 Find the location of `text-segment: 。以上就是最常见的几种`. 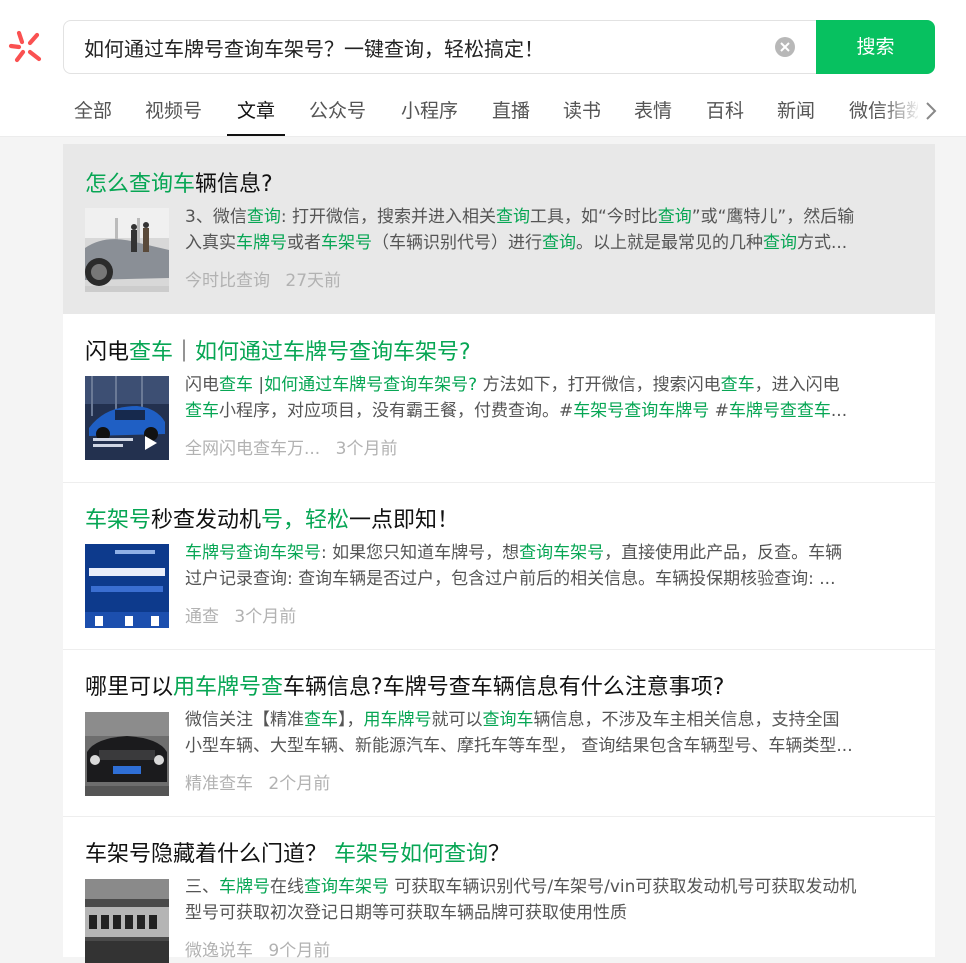

text-segment: 。以上就是最常见的几种 is located at coordinates (669, 243).